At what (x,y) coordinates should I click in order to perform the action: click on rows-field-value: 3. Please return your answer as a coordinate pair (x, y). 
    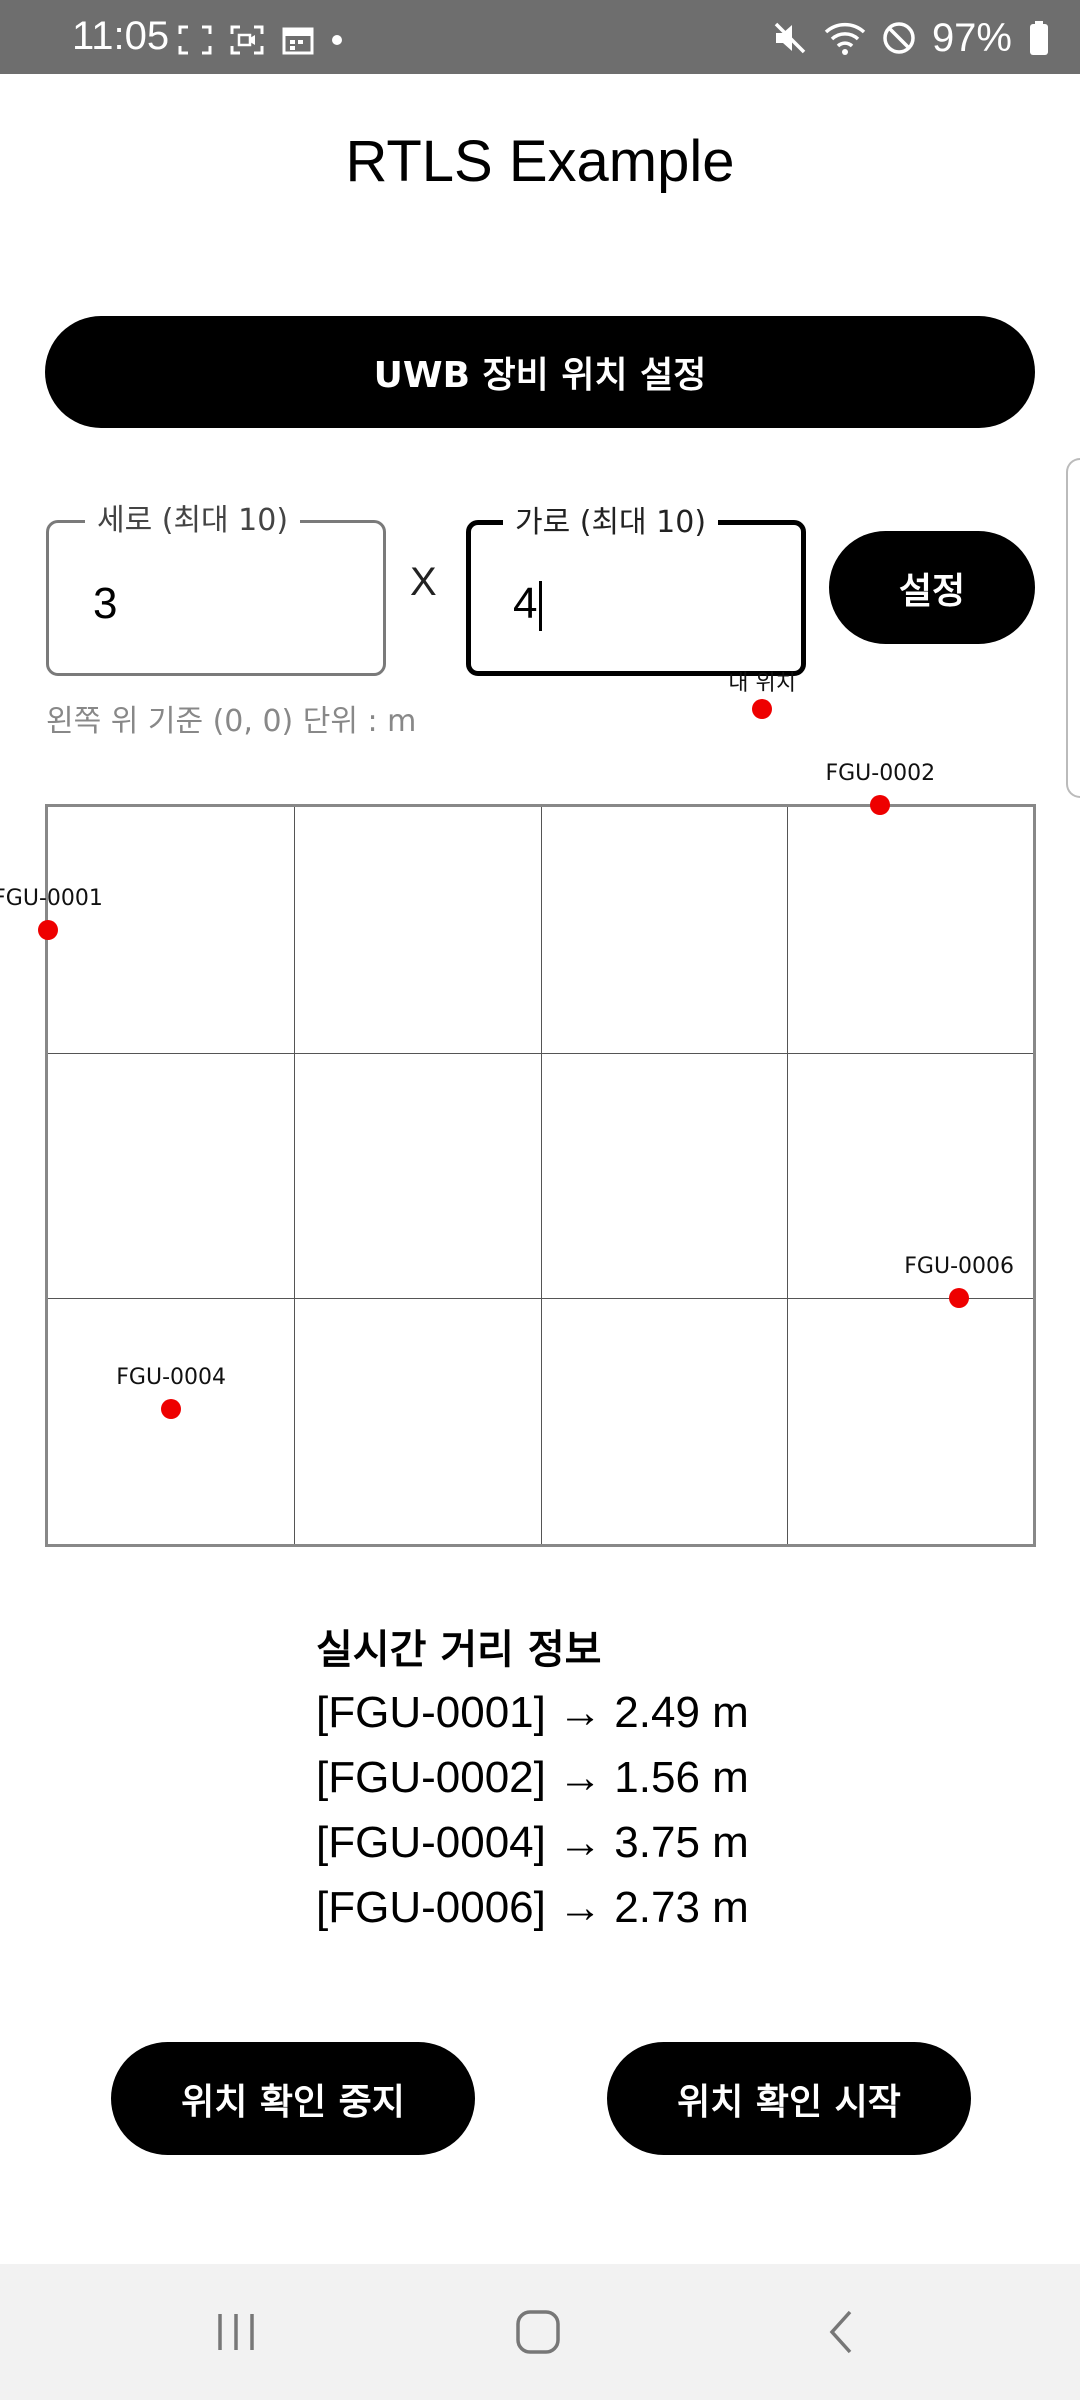
    Looking at the image, I should click on (105, 604).